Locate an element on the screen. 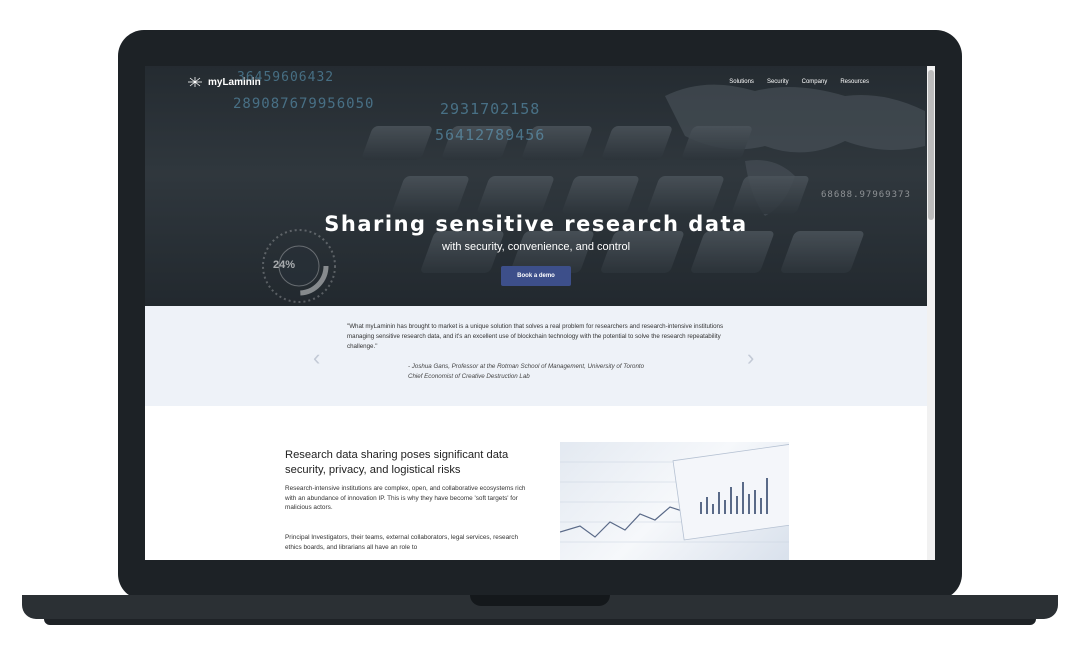 This screenshot has width=1080, height=660. book-demo-button: Book a demo is located at coordinates (536, 276).